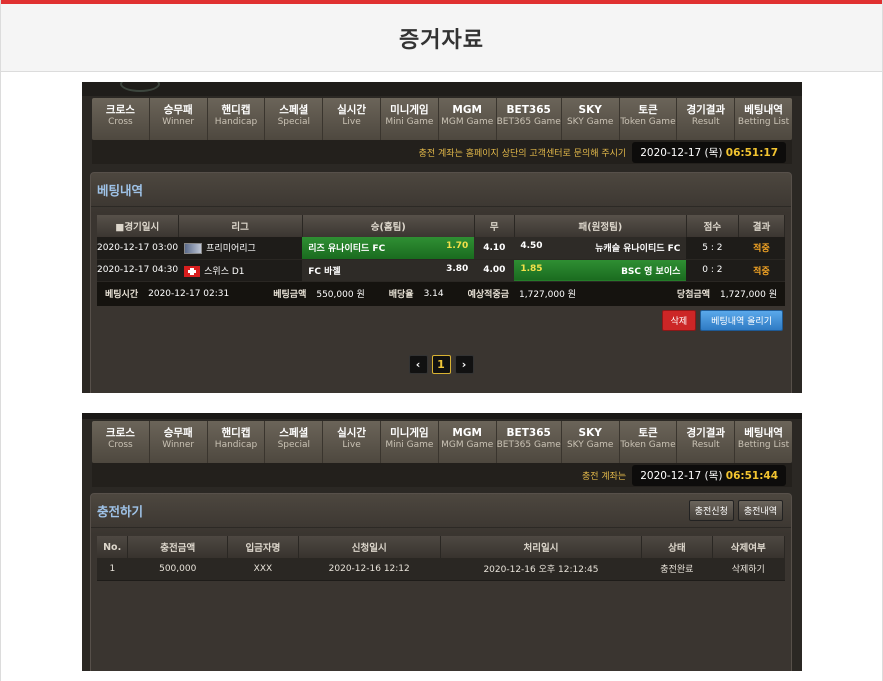 This screenshot has height=681, width=883. I want to click on page-title: 증거자료, so click(441, 40).